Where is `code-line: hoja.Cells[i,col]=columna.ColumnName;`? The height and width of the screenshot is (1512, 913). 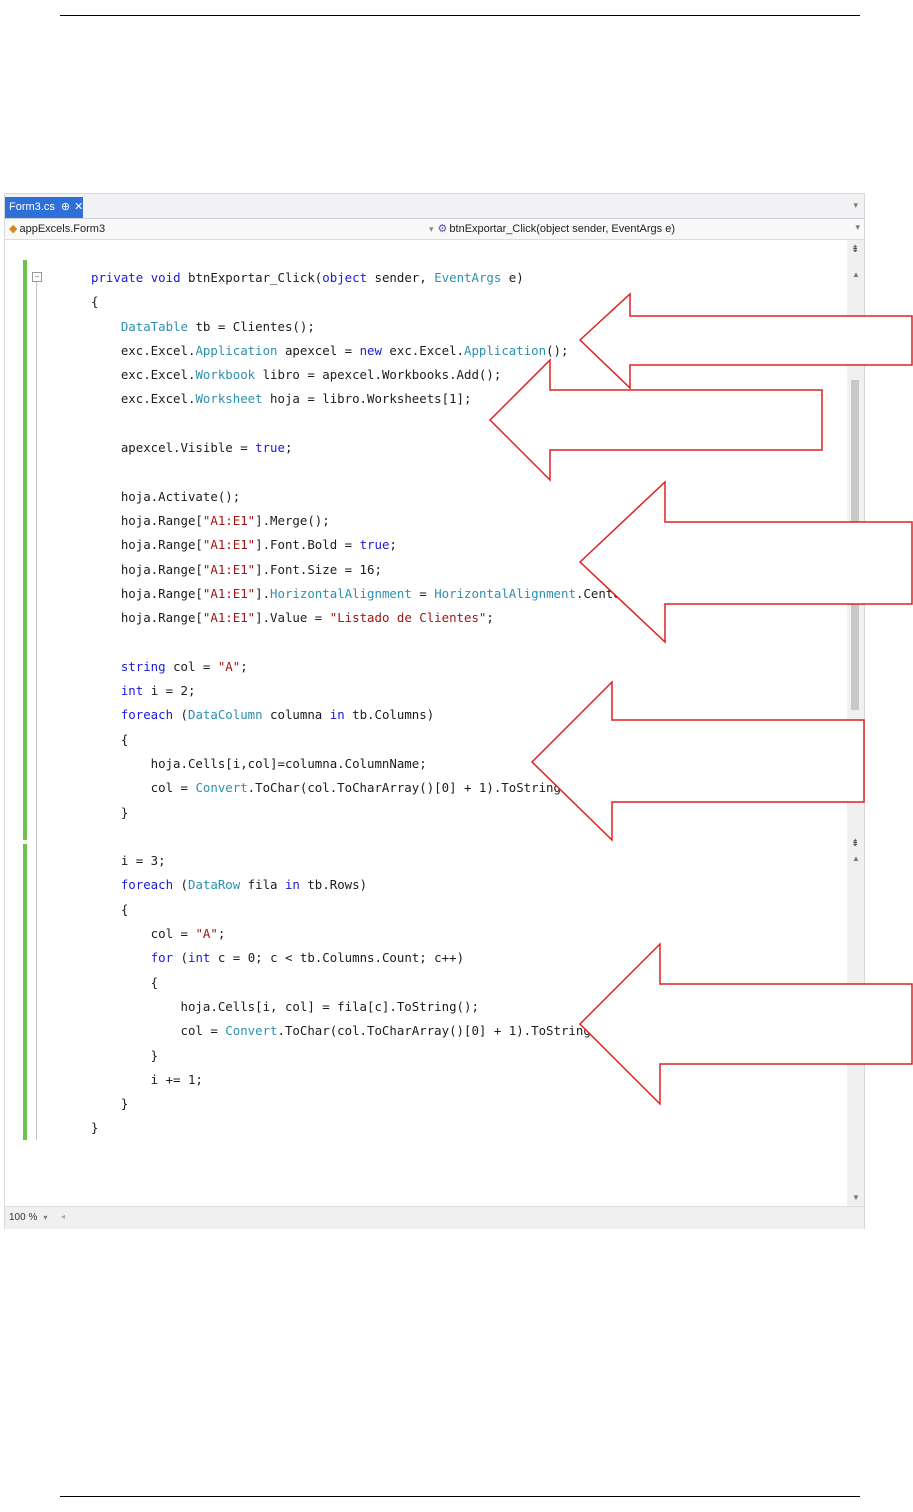 code-line: hoja.Cells[i,col]=columna.ColumnName; is located at coordinates (363, 764).